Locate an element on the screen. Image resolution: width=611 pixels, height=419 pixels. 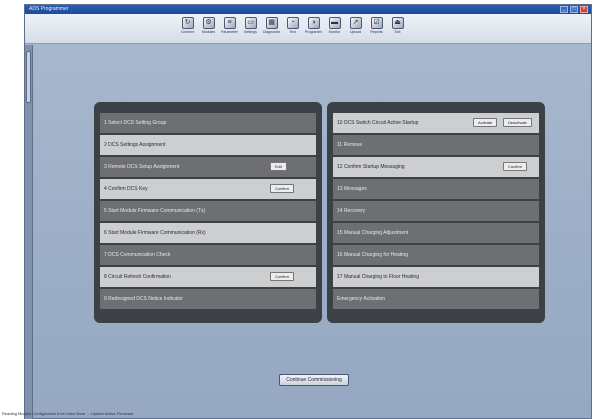
toolbar-upload-button: ↗ Upload is located at coordinates (355, 25).